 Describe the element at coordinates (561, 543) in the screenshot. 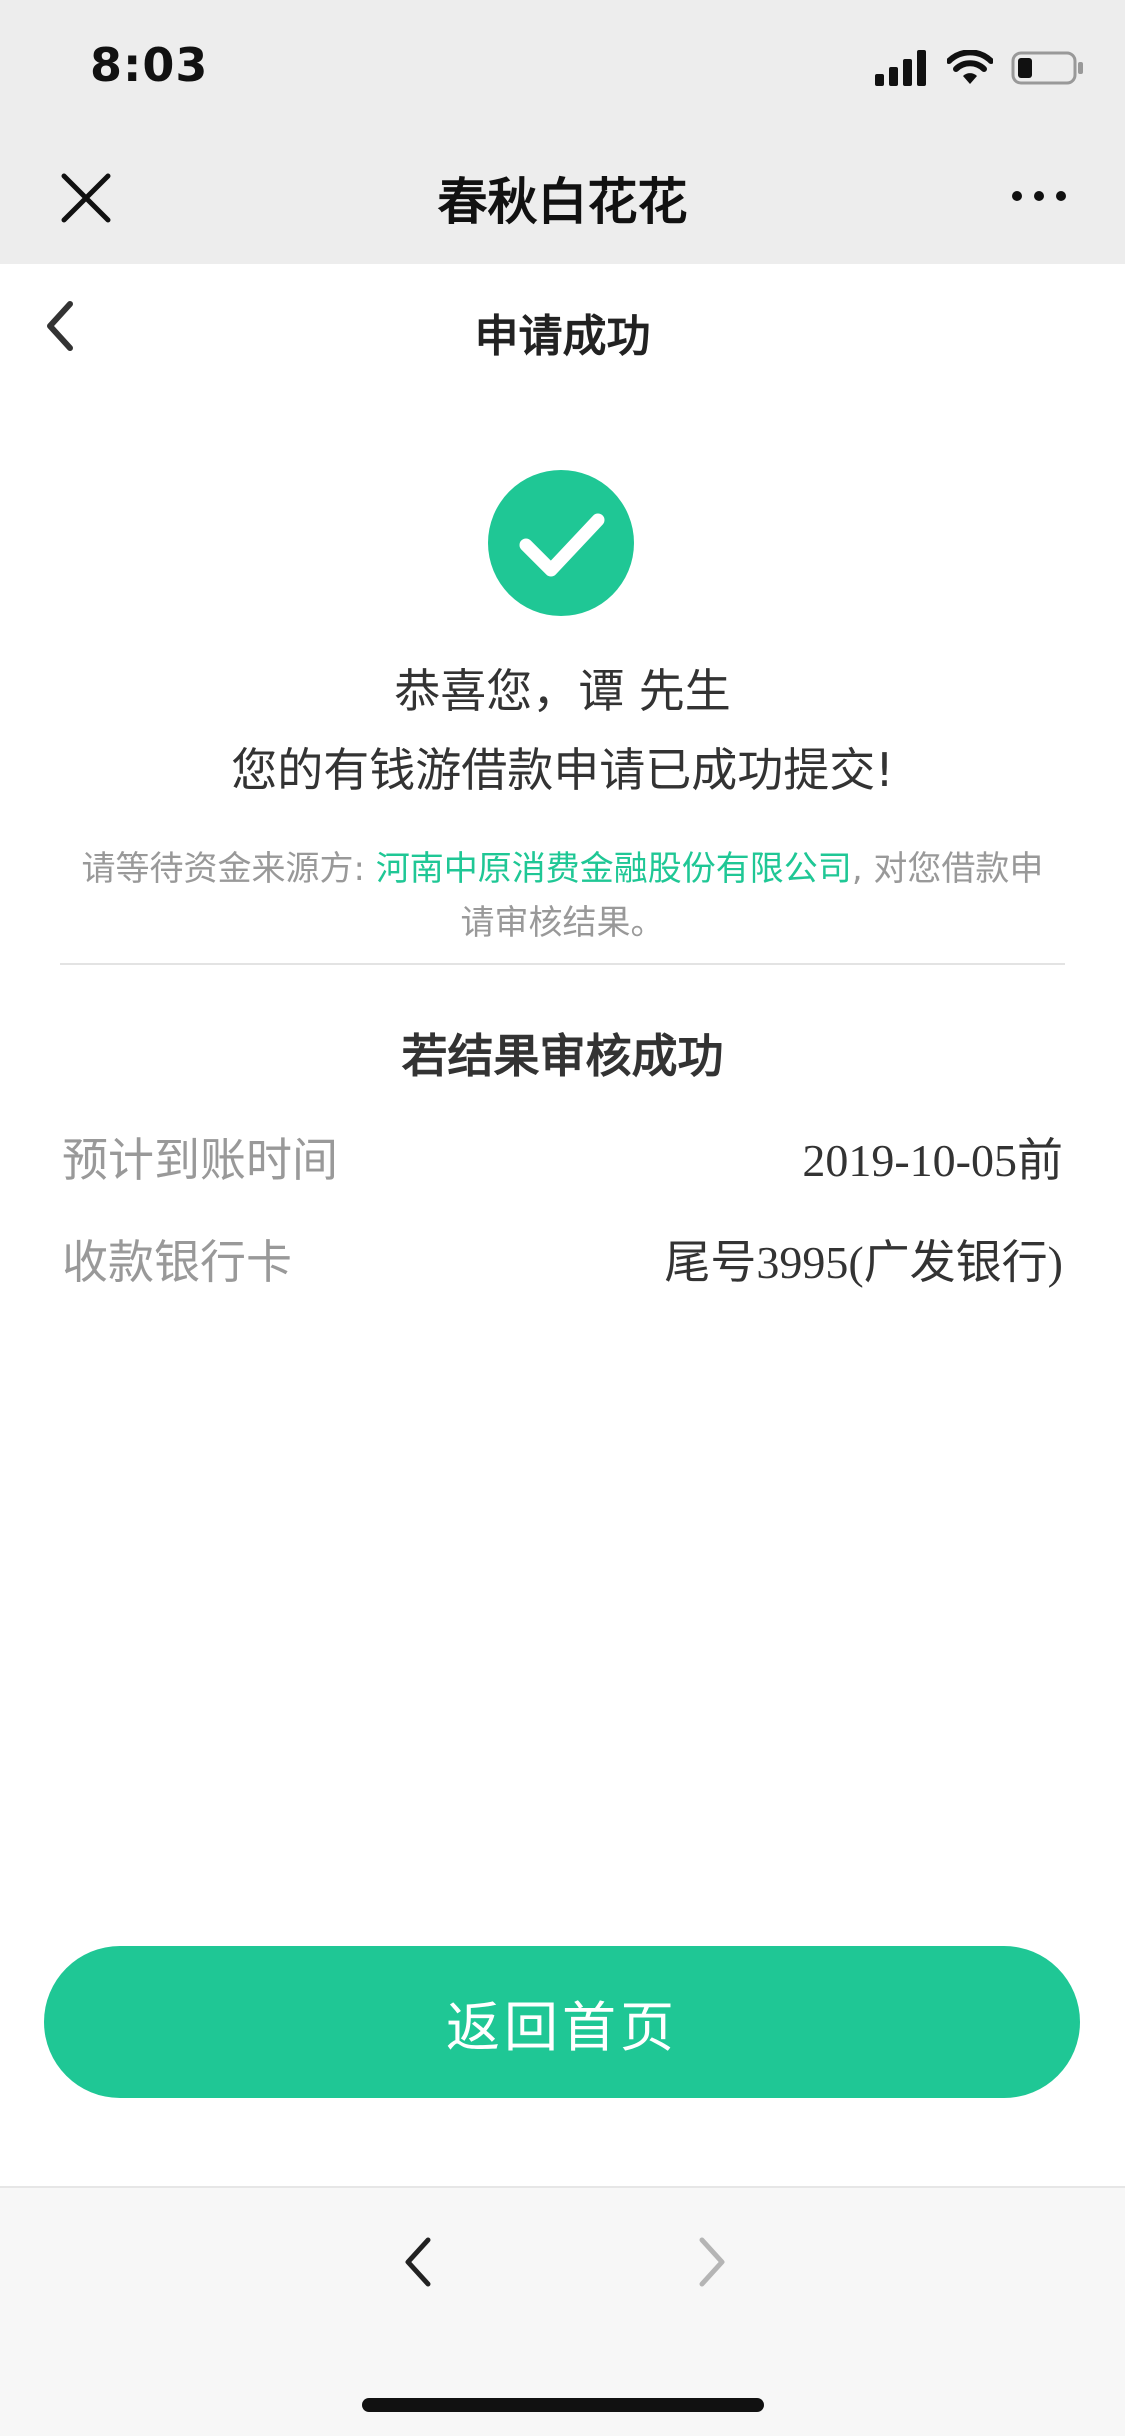

I see `check-circle-icon` at that location.